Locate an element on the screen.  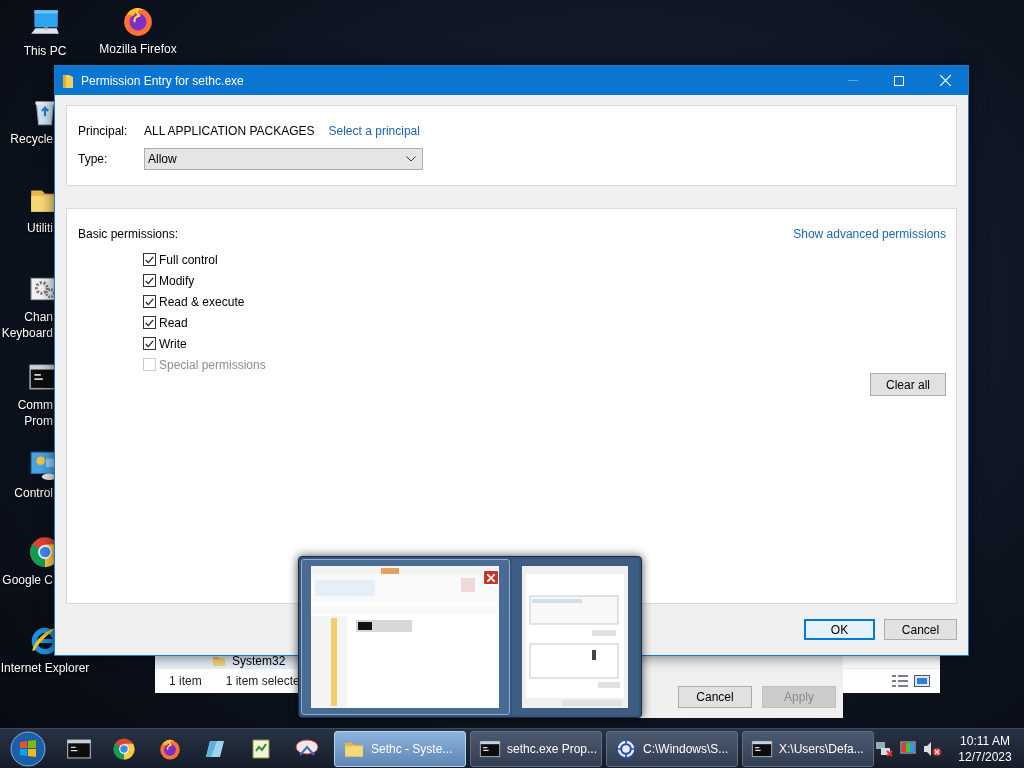
speaker-muted-icon is located at coordinates (932, 748).